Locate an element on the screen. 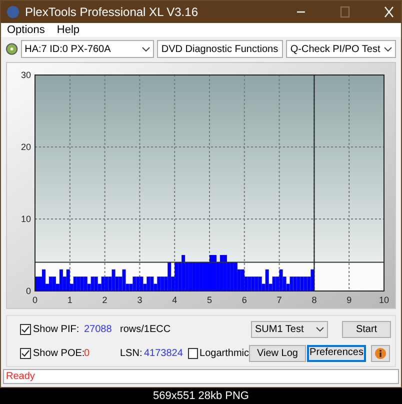 The height and width of the screenshot is (404, 402). x-axis-label: 5 is located at coordinates (209, 300).